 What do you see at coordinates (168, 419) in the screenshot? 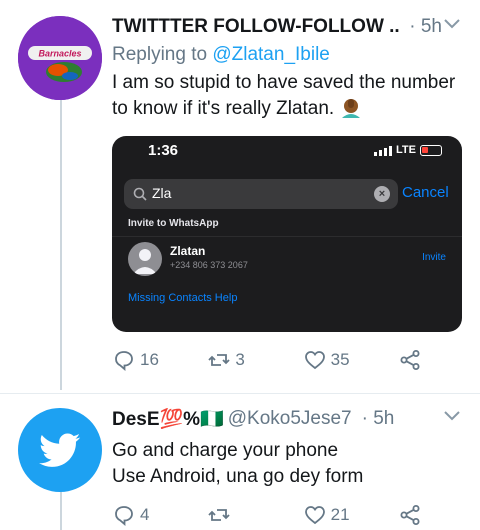
I see `display-name: DesE💯%🇳🇬` at bounding box center [168, 419].